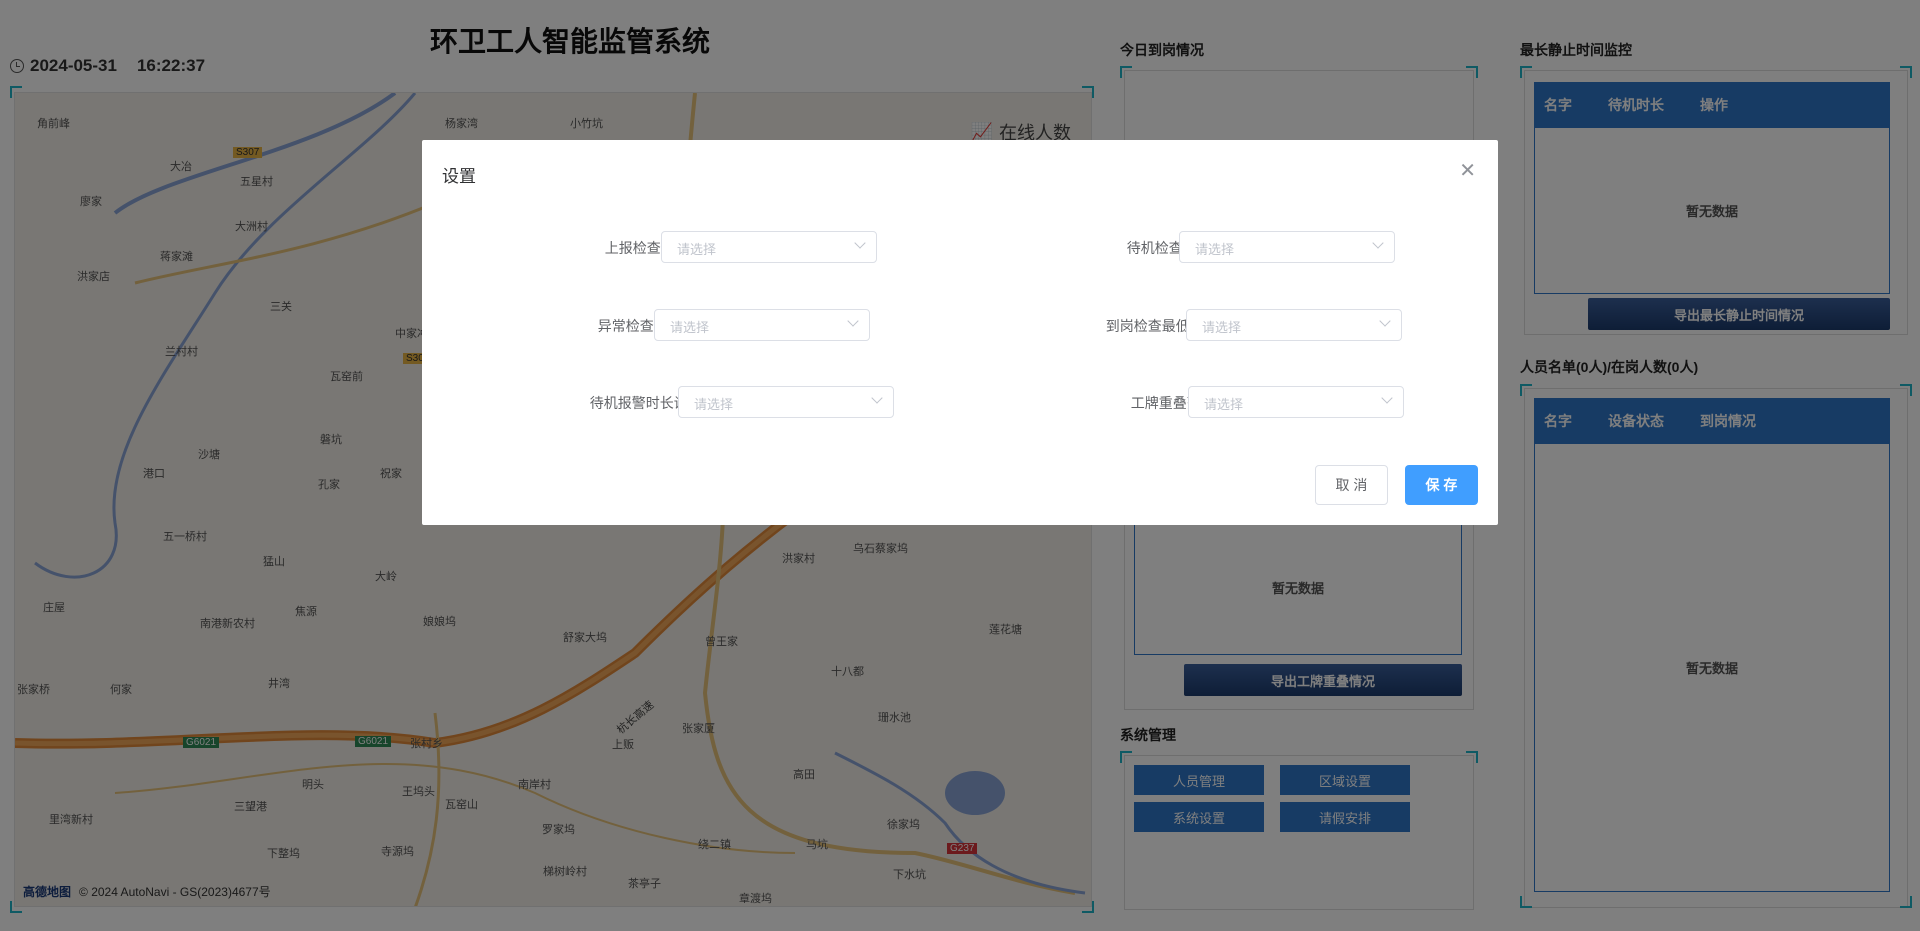  I want to click on report-frequency-select: 请选择, so click(769, 247).